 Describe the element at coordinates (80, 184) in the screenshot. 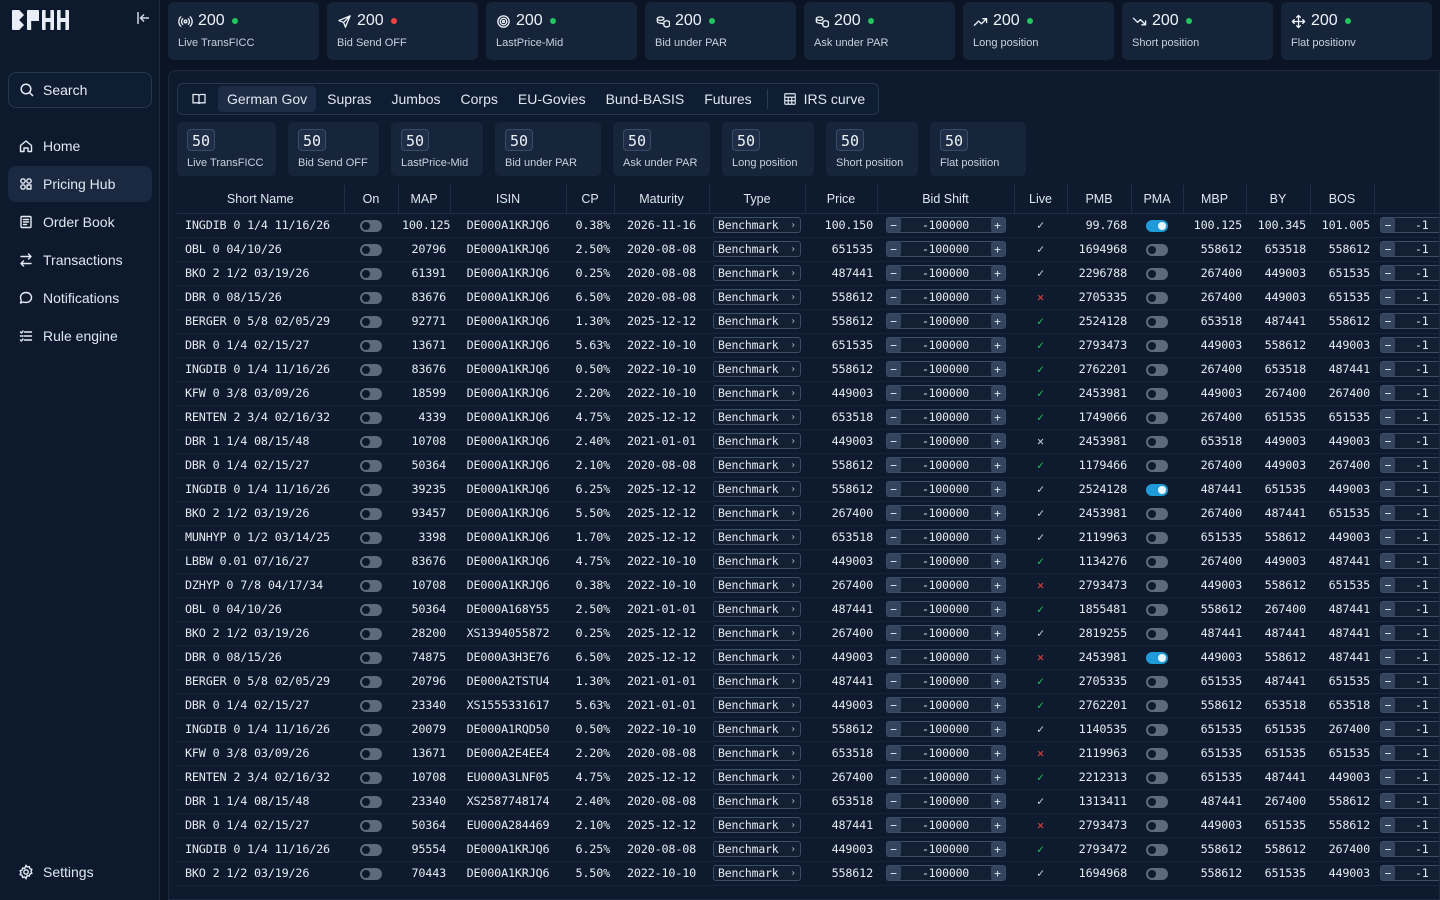

I see `sidebar-item-pricing-hub: Pricing Hub` at that location.